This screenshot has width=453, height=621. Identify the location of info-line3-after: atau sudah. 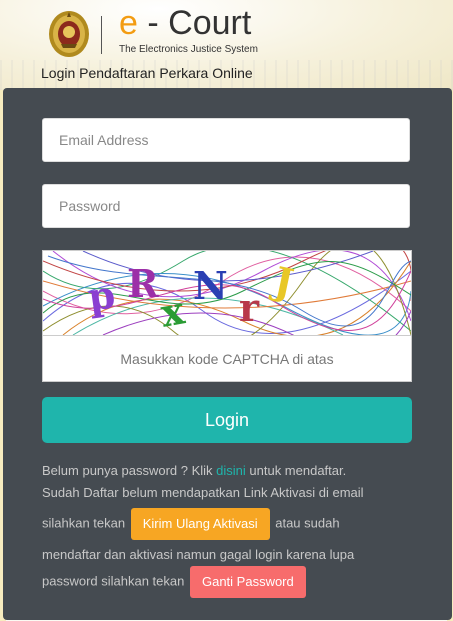
(305, 523).